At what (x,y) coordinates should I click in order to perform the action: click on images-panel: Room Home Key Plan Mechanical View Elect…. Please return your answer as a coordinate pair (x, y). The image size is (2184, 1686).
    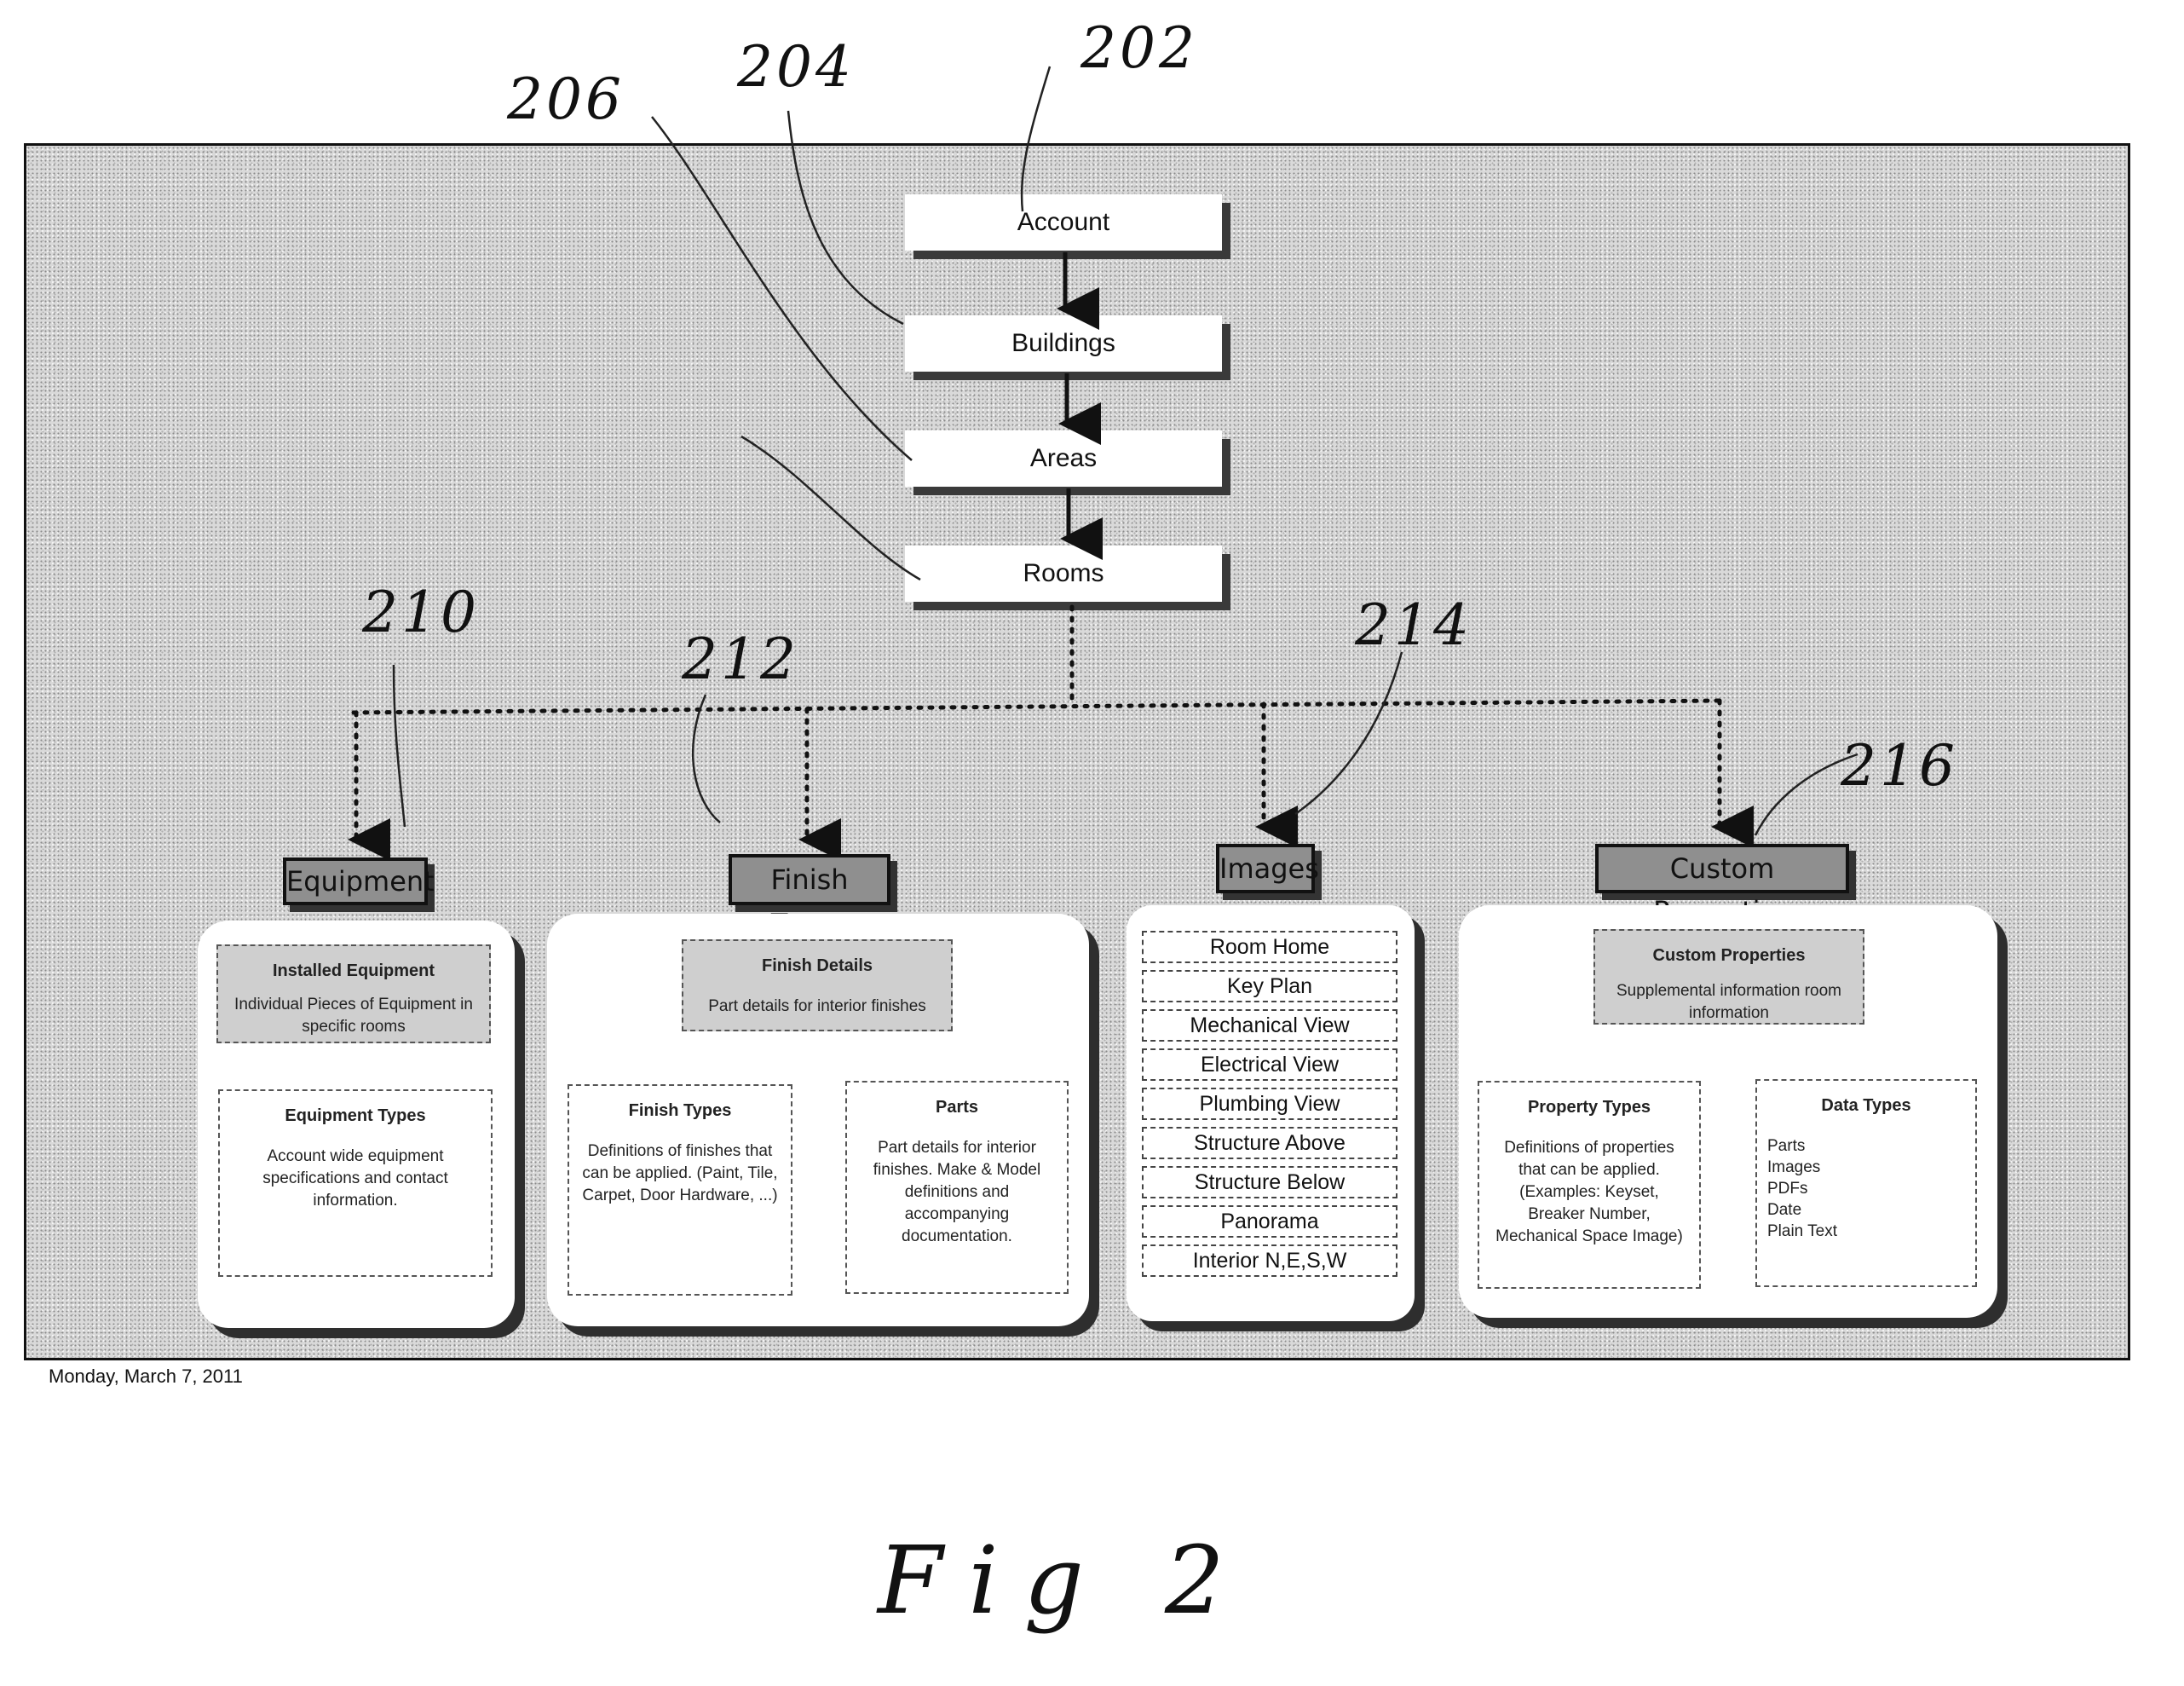
    Looking at the image, I should click on (1271, 1113).